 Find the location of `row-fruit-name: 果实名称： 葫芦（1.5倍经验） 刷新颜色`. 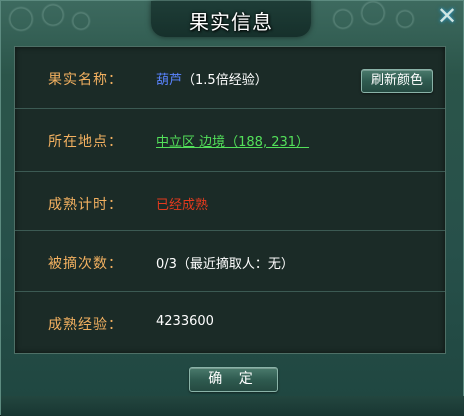

row-fruit-name: 果实名称： 葫芦（1.5倍经验） 刷新颜色 is located at coordinates (230, 75).